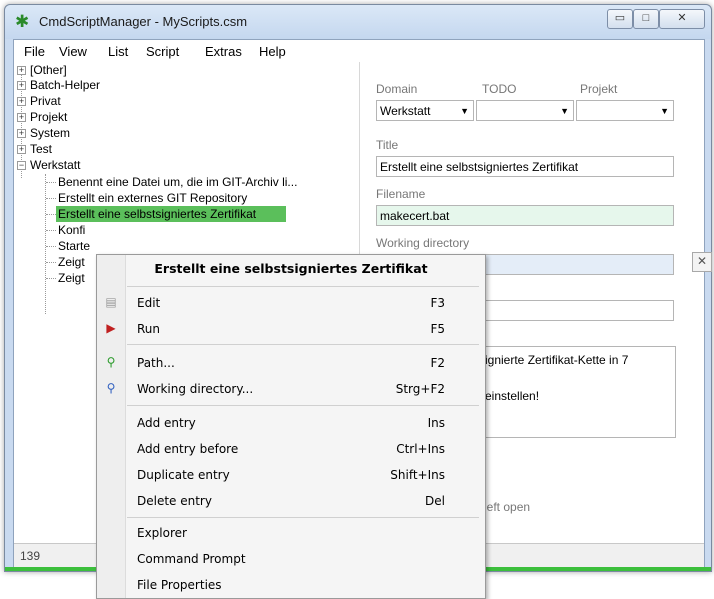 The height and width of the screenshot is (599, 714). I want to click on ctx-path: ⚲ Path... F2, so click(291, 363).